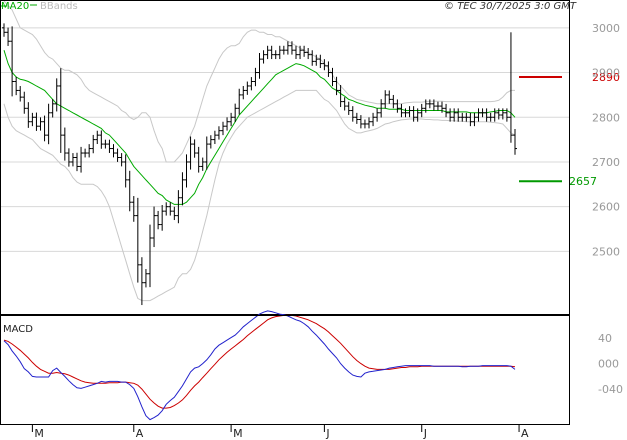  Describe the element at coordinates (18, 329) in the screenshot. I see `macd-title: MACD` at that location.